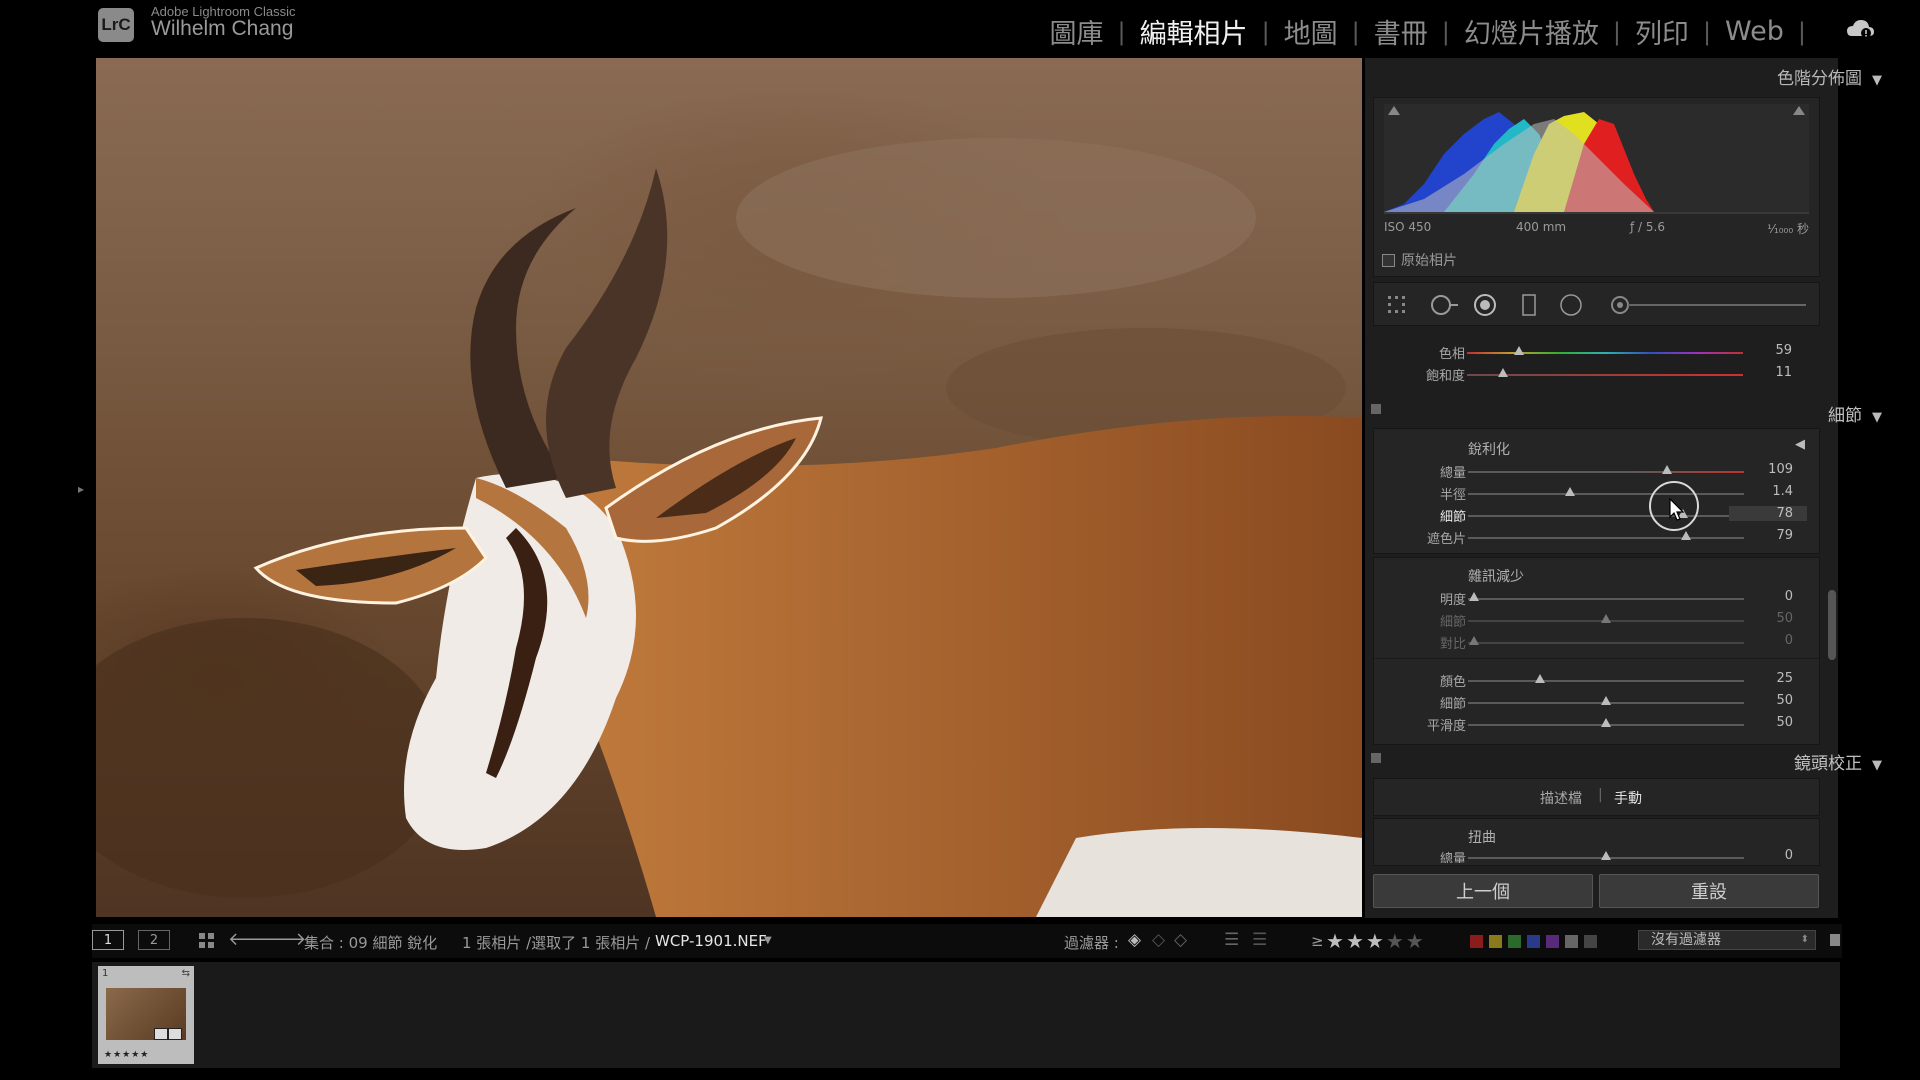 The width and height of the screenshot is (1920, 1080). What do you see at coordinates (1158, 940) in the screenshot?
I see `unflagged-filter-icon: ◇` at bounding box center [1158, 940].